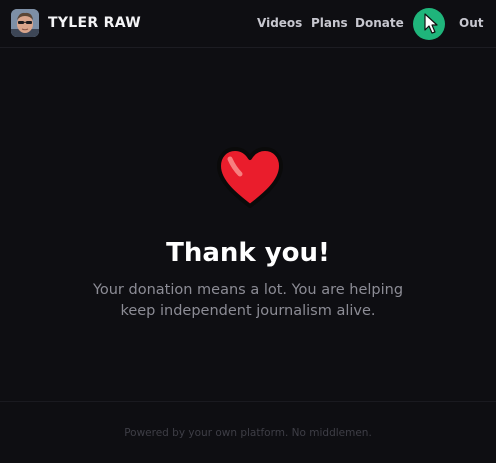 This screenshot has width=496, height=463. I want to click on nav-plans: Plans, so click(329, 23).